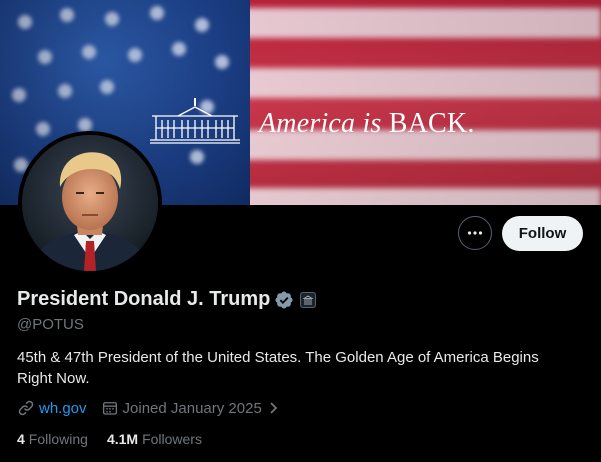 The height and width of the screenshot is (462, 601). I want to click on profile-handle: @POTUS, so click(50, 324).